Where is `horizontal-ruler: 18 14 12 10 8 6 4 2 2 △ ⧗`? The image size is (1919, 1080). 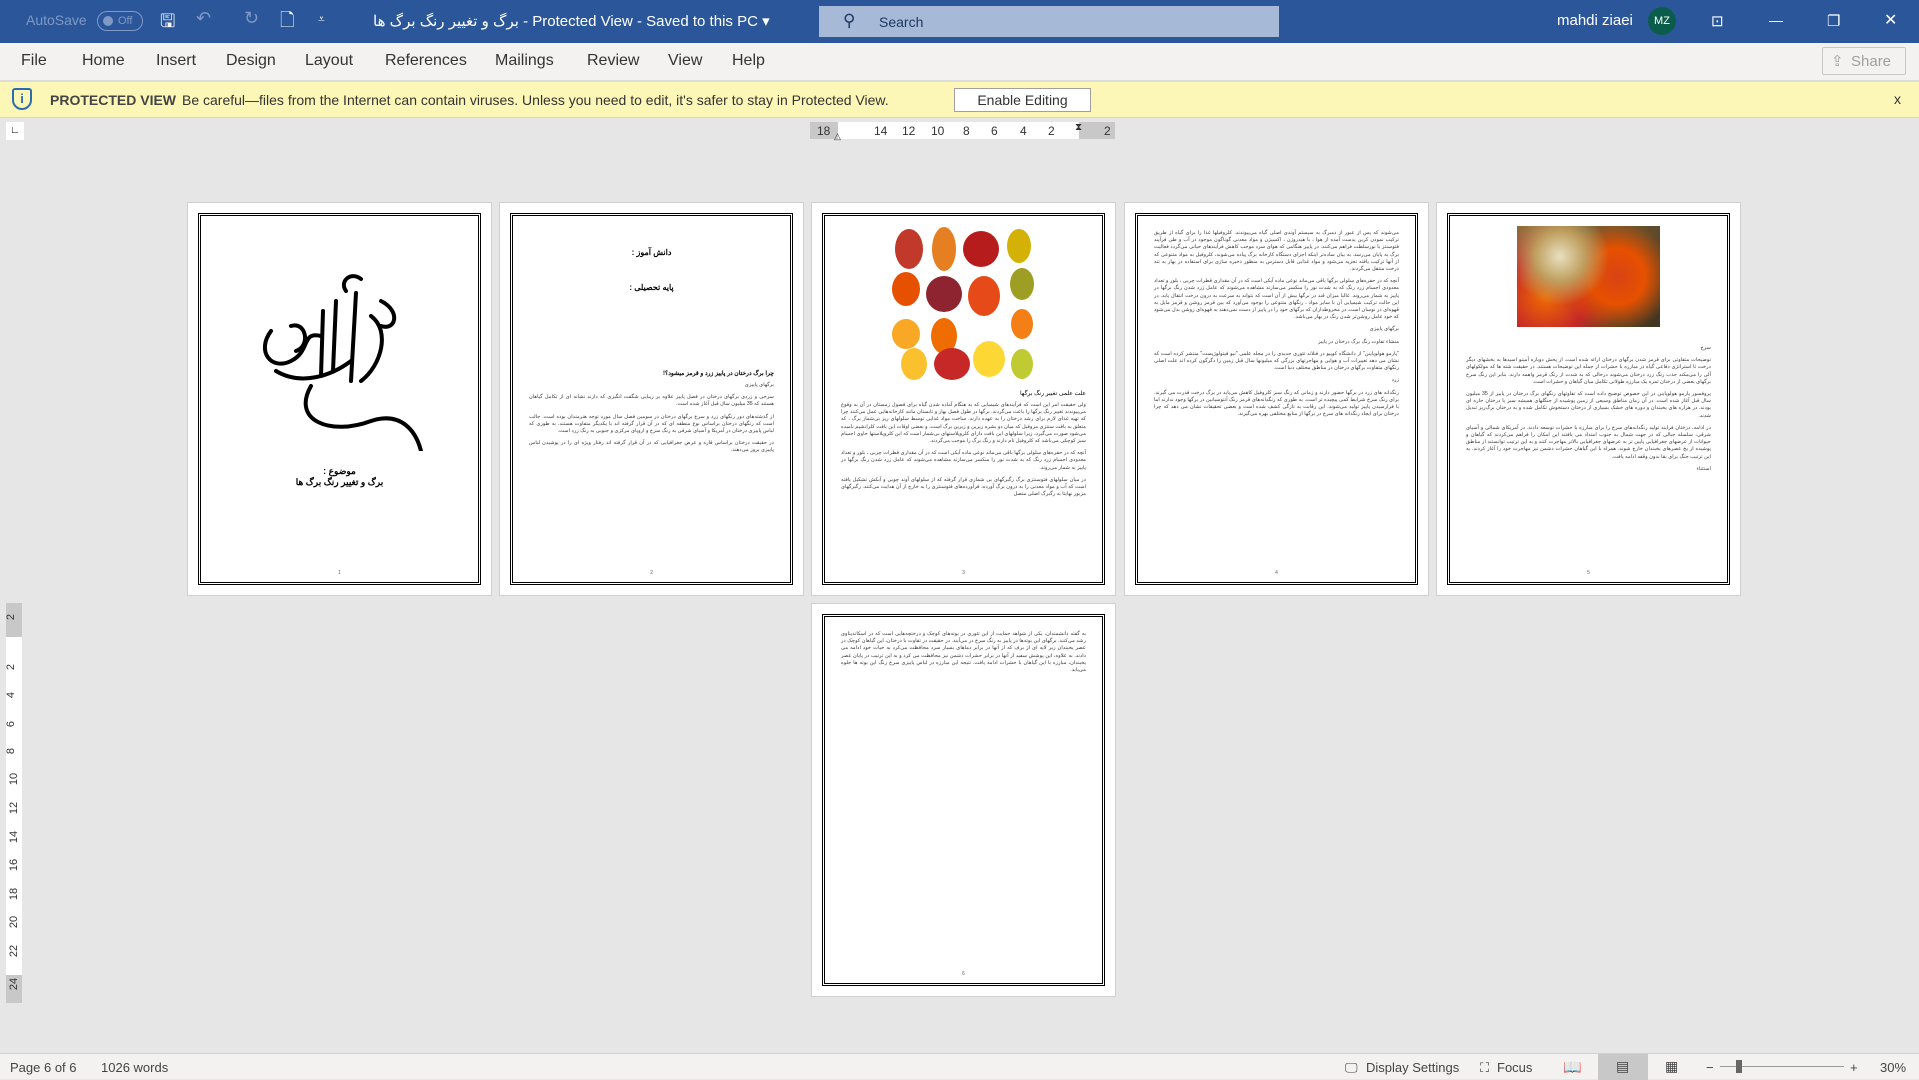
horizontal-ruler: 18 14 12 10 8 6 4 2 2 △ ⧗ is located at coordinates (962, 132).